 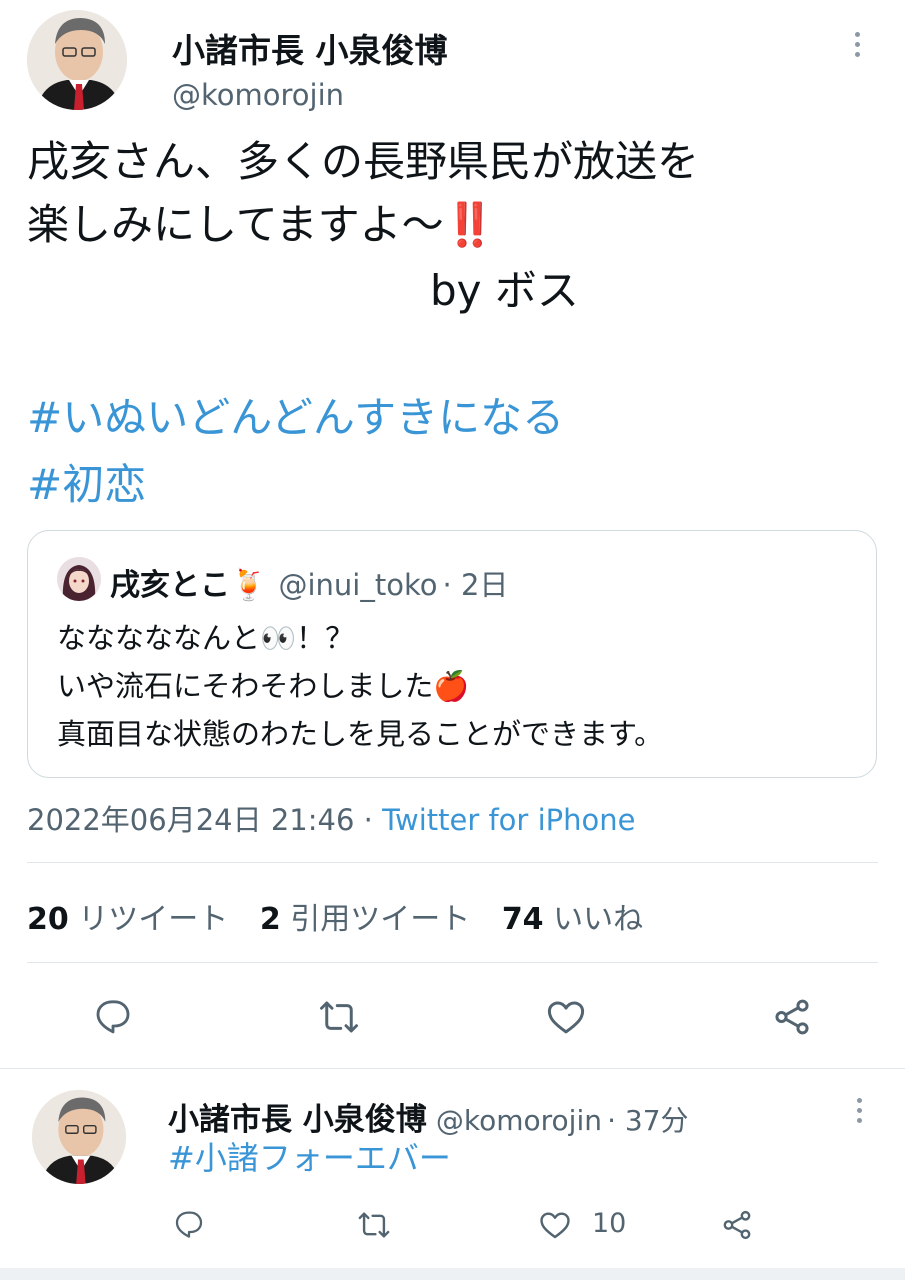 What do you see at coordinates (189, 585) in the screenshot?
I see `quoted-author-name: 戌亥とこ🍹` at bounding box center [189, 585].